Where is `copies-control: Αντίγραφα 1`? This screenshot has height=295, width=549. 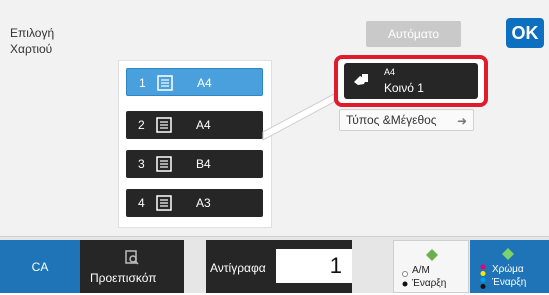
copies-control: Αντίγραφα 1 is located at coordinates (279, 266).